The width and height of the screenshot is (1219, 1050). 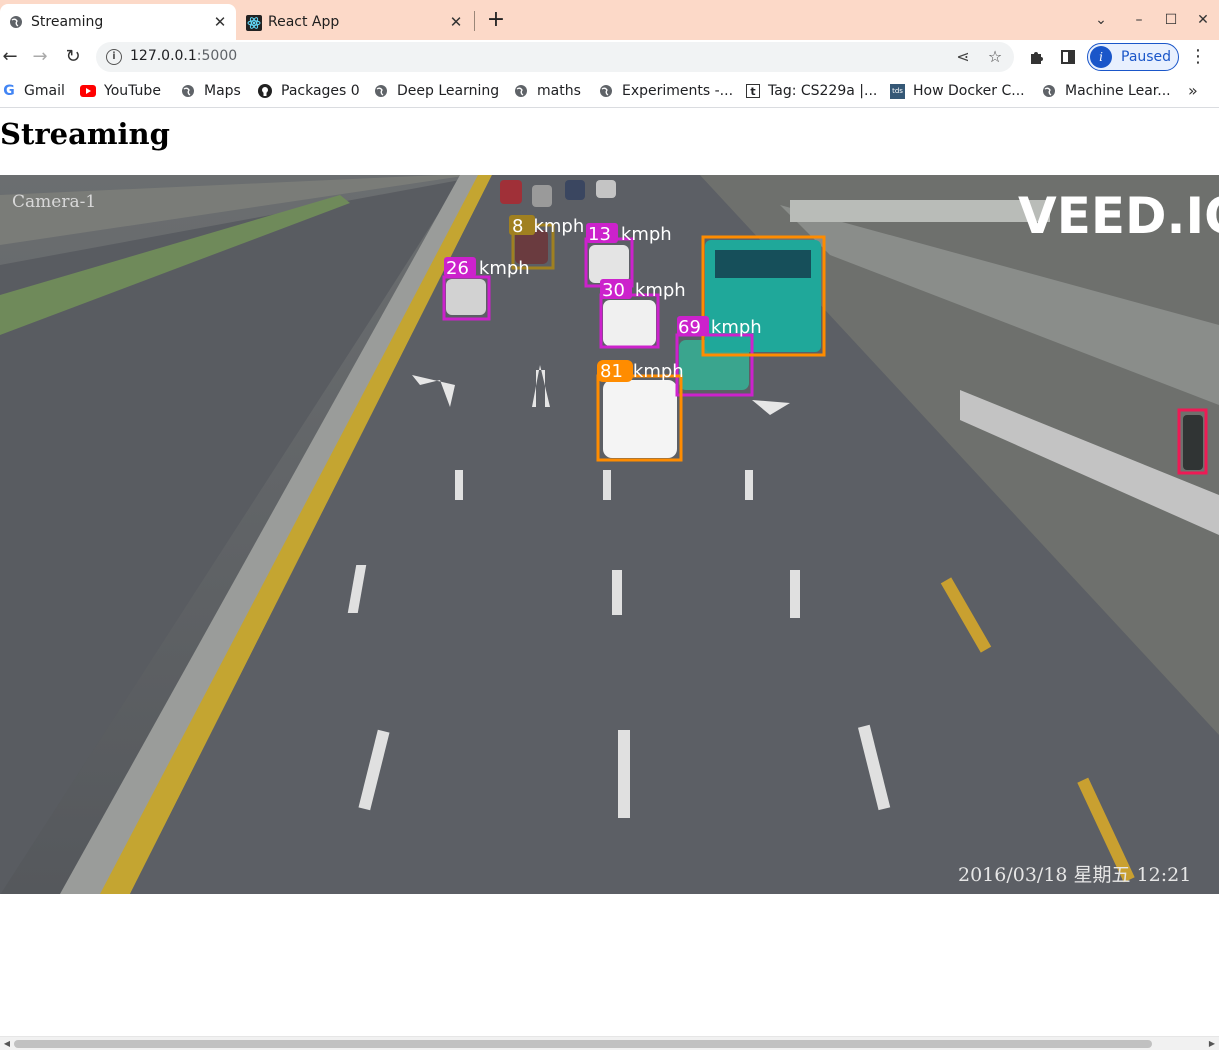 I want to click on tab-react-app: React App ✕, so click(x=356, y=22).